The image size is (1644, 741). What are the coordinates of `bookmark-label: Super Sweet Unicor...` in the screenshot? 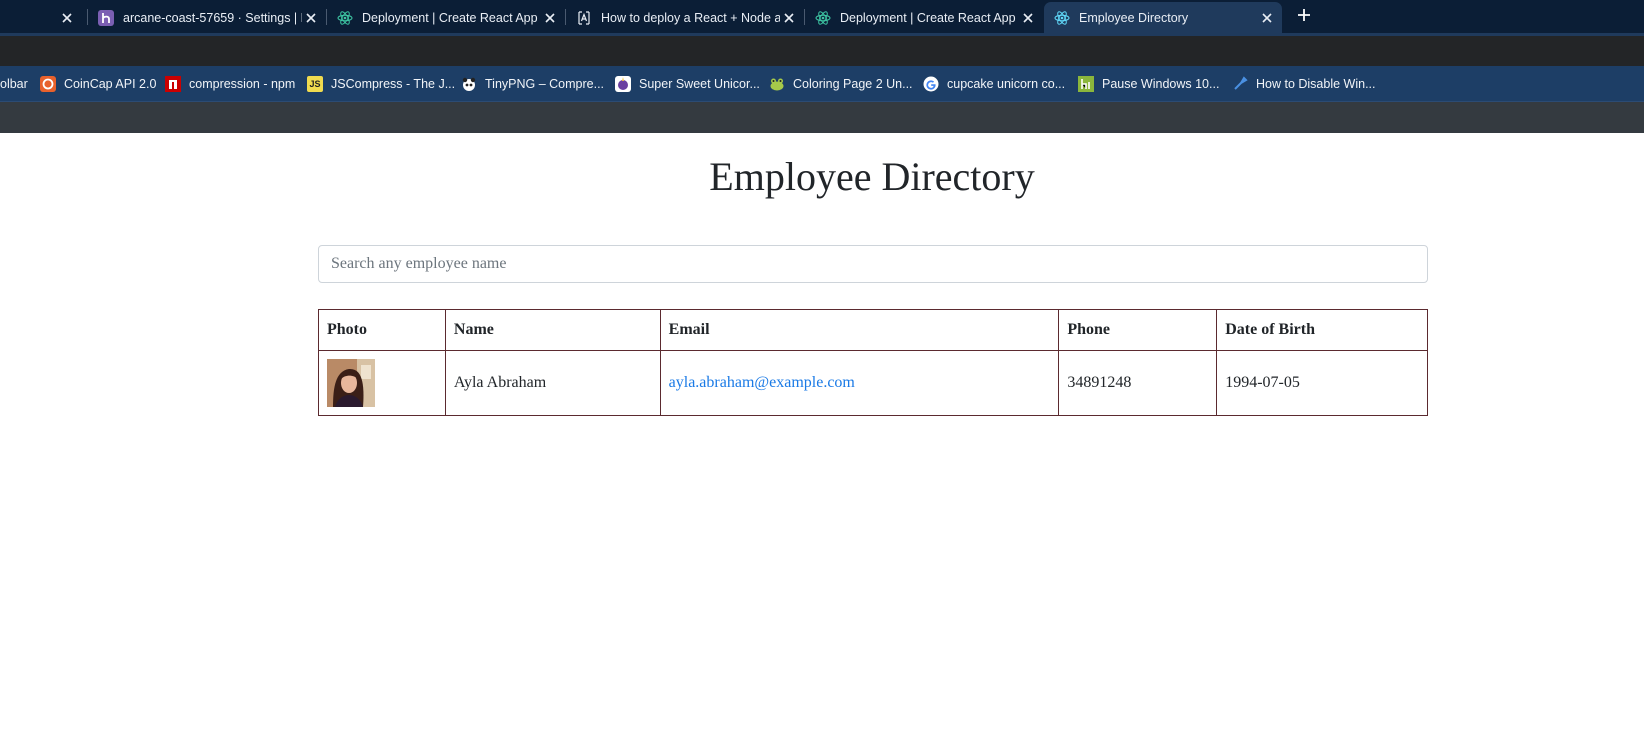 It's located at (699, 84).